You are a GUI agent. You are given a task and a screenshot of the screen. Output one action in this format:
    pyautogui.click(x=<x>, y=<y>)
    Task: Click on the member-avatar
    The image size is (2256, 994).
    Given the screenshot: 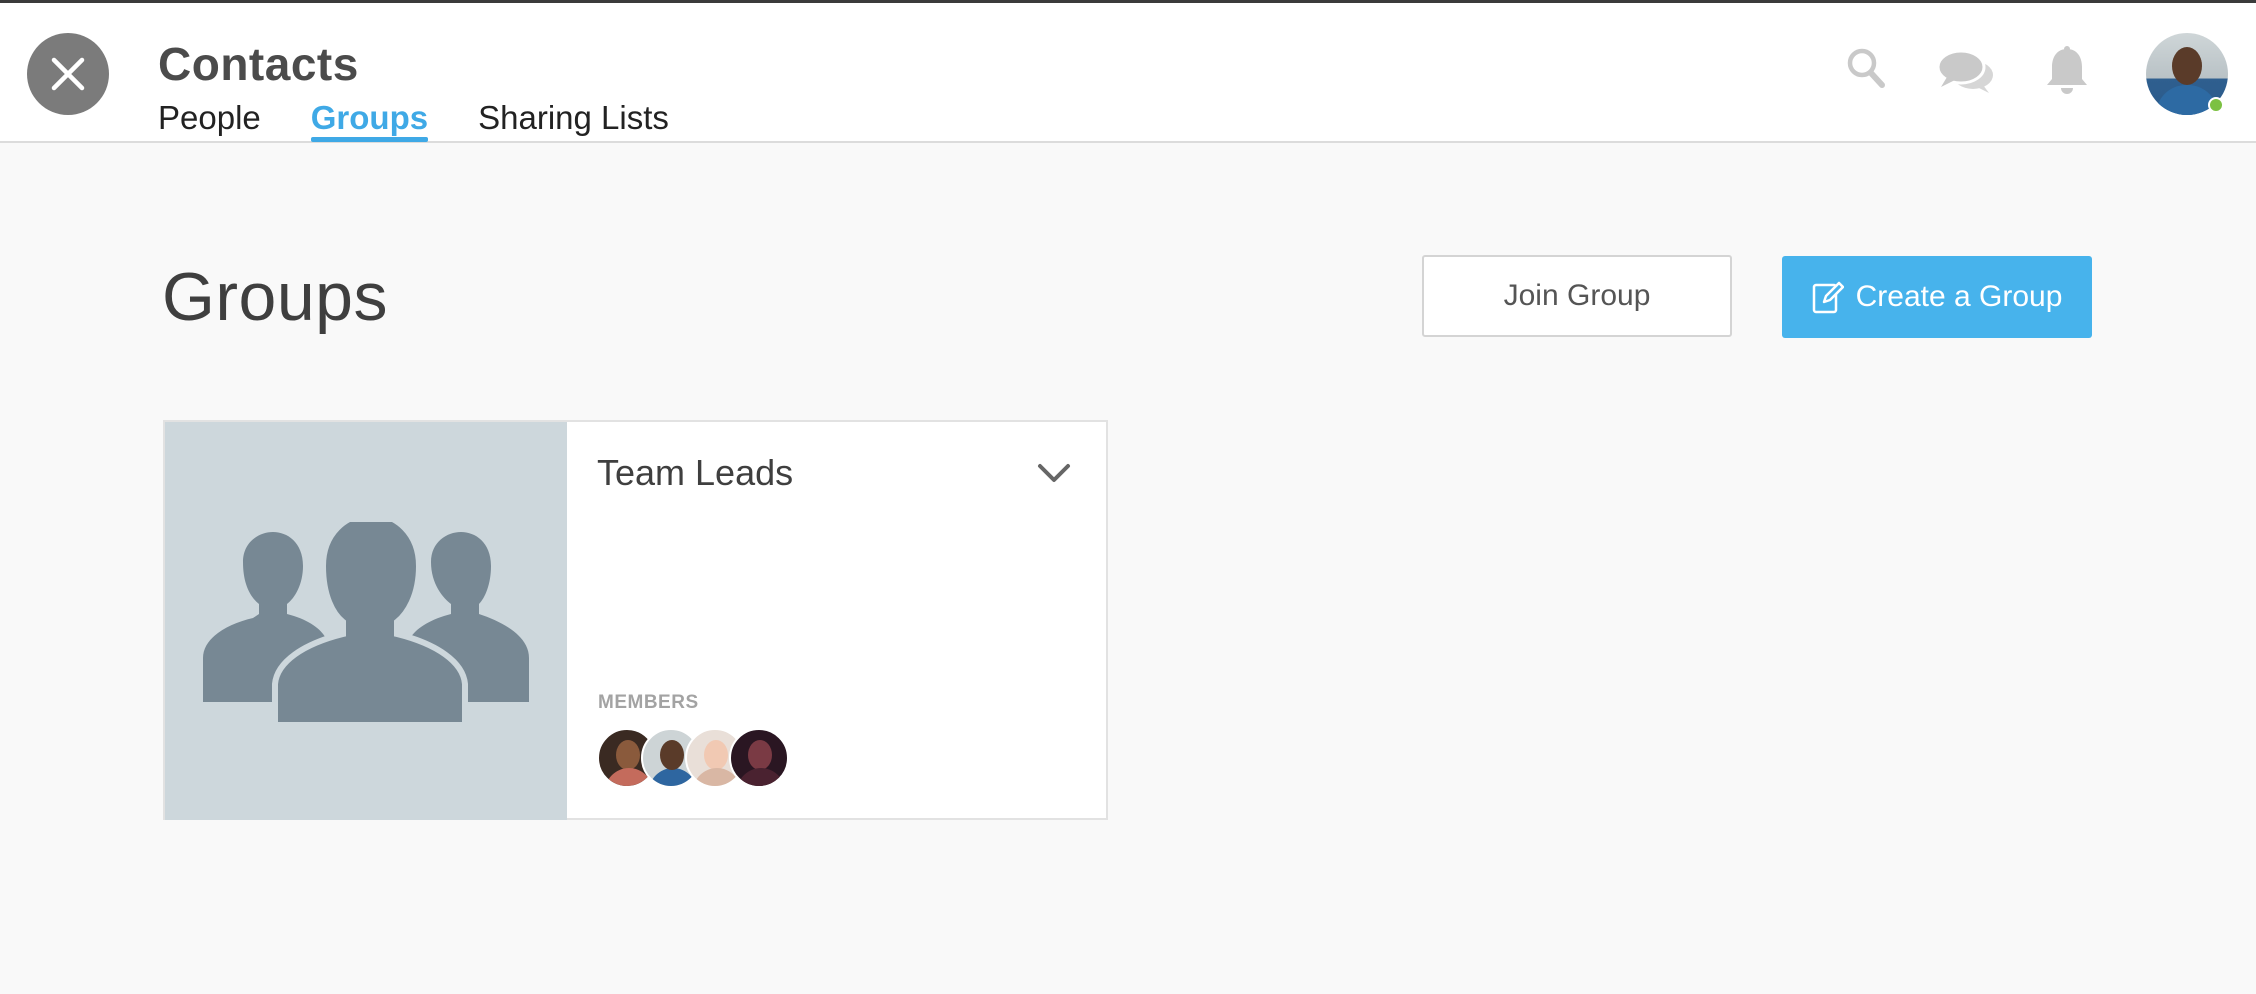 What is the action you would take?
    pyautogui.click(x=759, y=758)
    